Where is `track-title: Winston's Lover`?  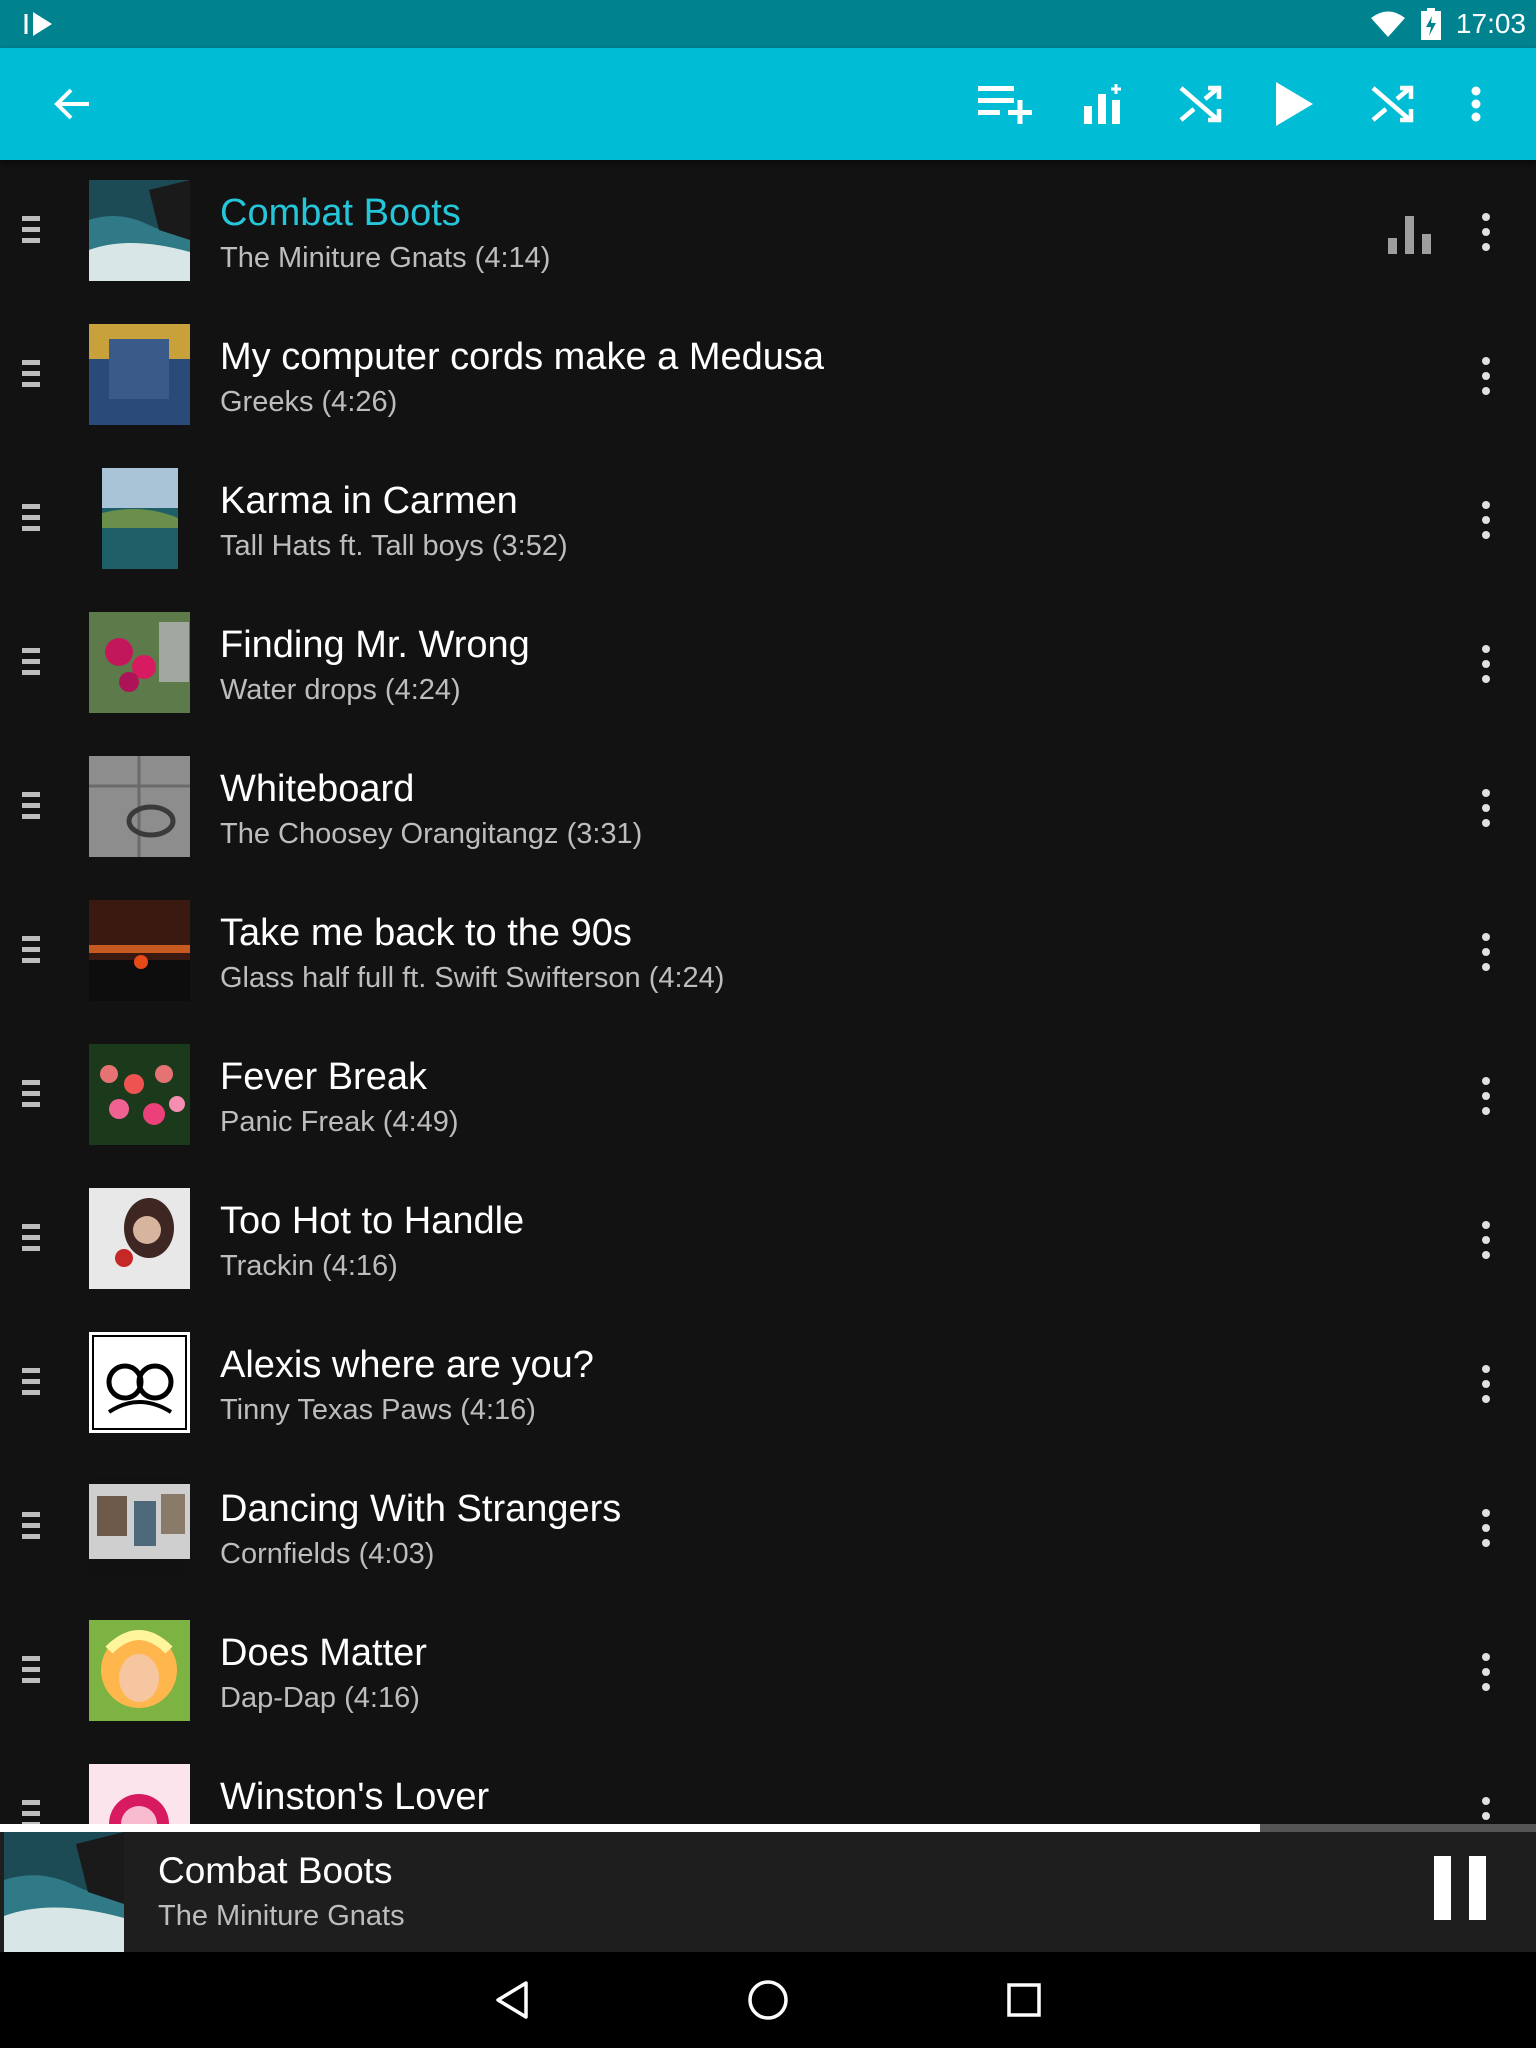
track-title: Winston's Lover is located at coordinates (355, 1797).